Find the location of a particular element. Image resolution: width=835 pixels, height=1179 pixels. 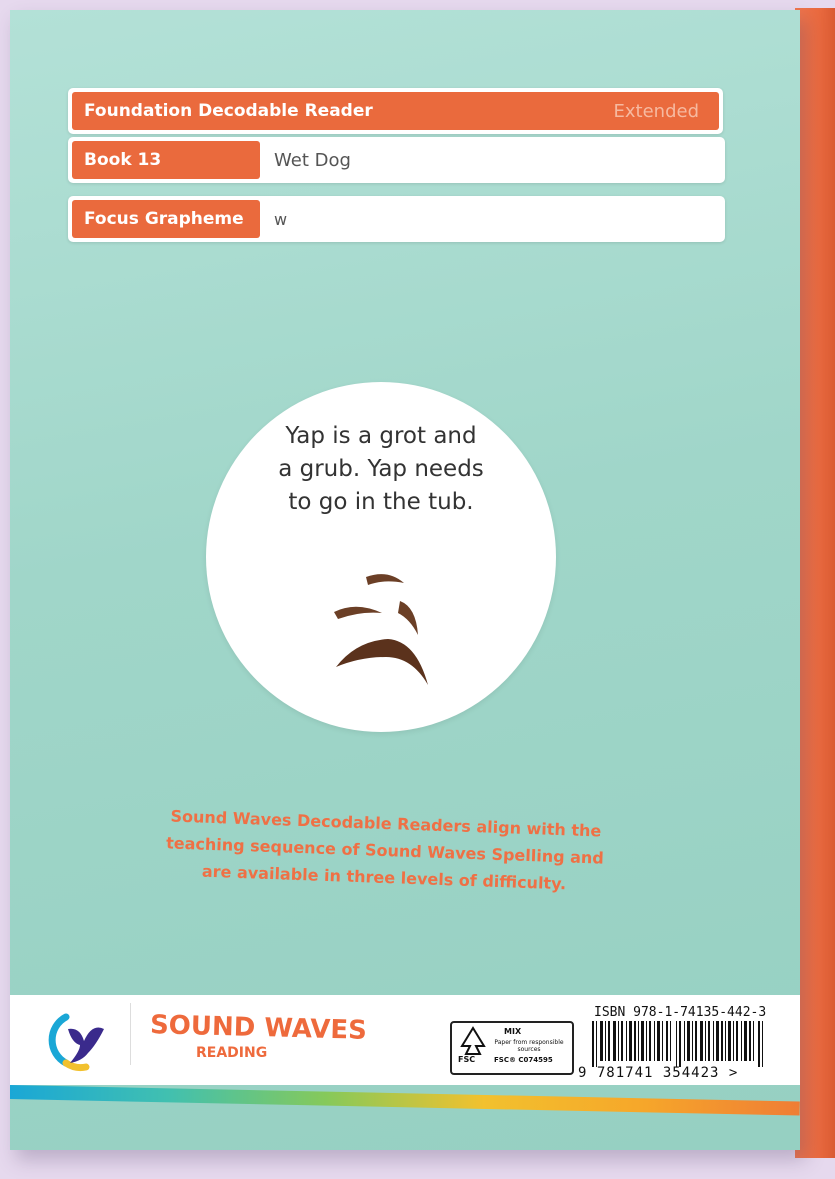

isbn-barcode: ISBN 978-1-74135-442-3 9 781741 354423 > is located at coordinates (680, 1044).